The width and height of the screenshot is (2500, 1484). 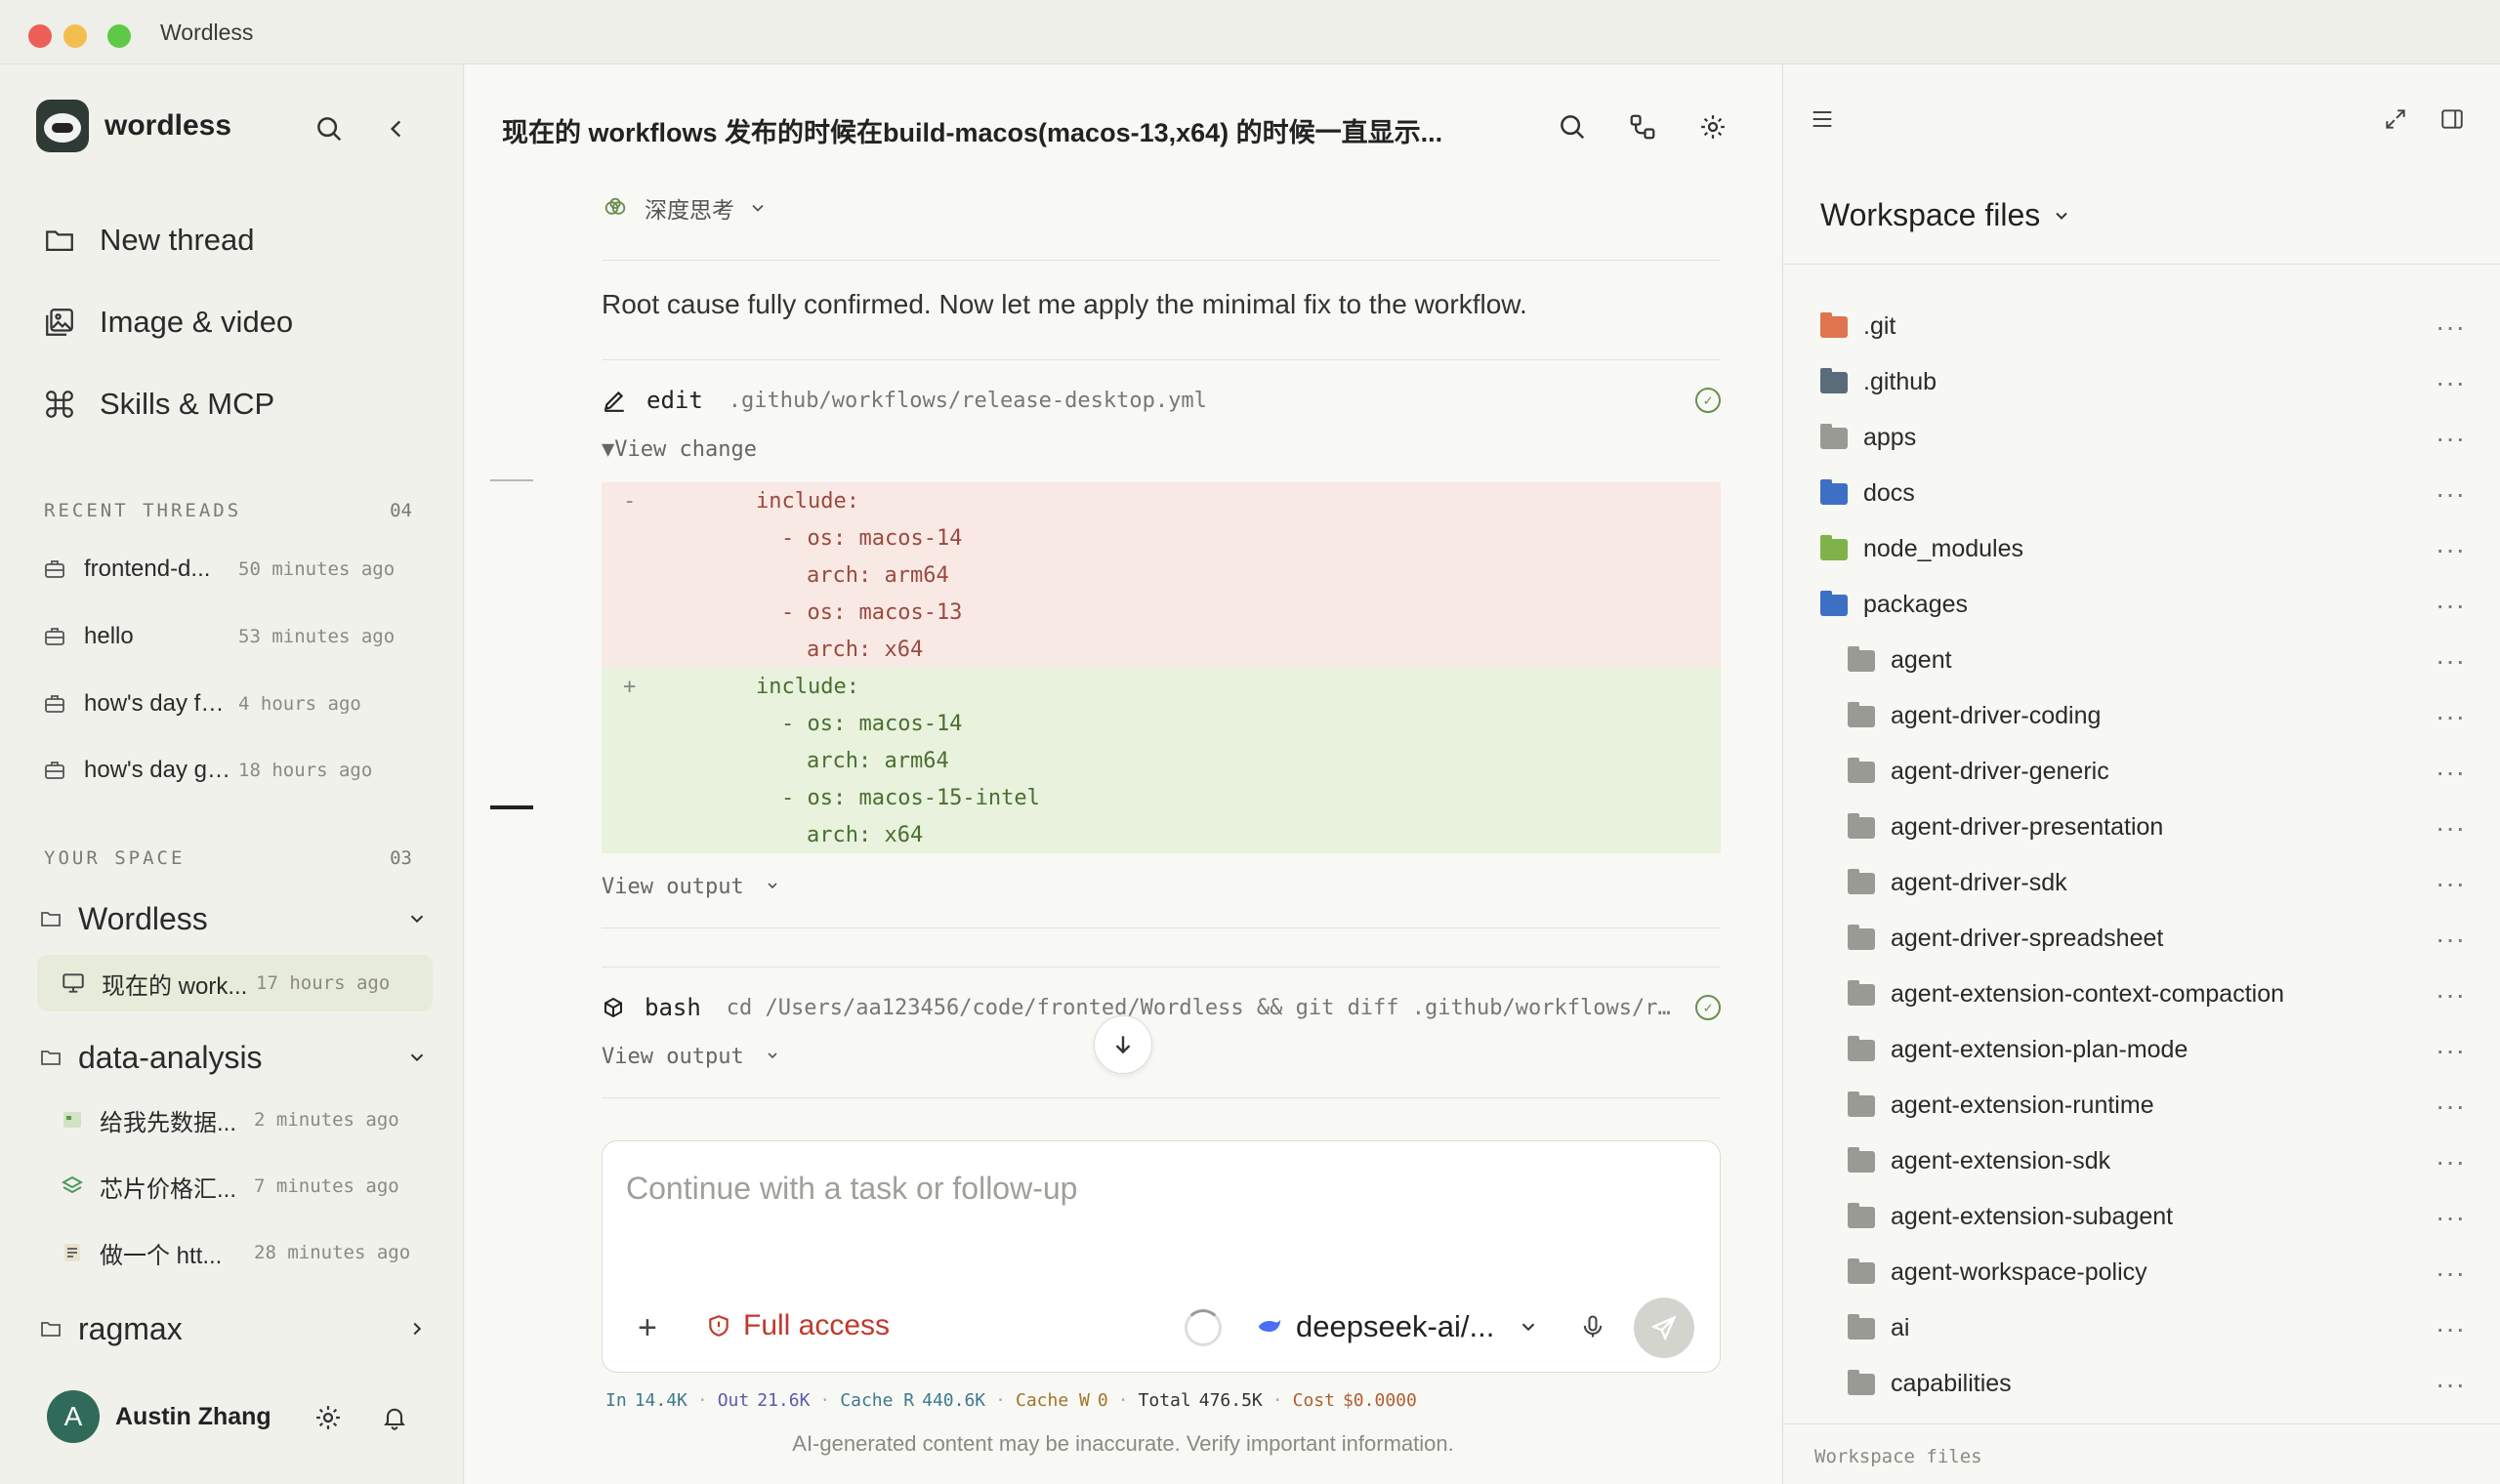 What do you see at coordinates (1123, 1045) in the screenshot?
I see `scroll-to-bottom-button` at bounding box center [1123, 1045].